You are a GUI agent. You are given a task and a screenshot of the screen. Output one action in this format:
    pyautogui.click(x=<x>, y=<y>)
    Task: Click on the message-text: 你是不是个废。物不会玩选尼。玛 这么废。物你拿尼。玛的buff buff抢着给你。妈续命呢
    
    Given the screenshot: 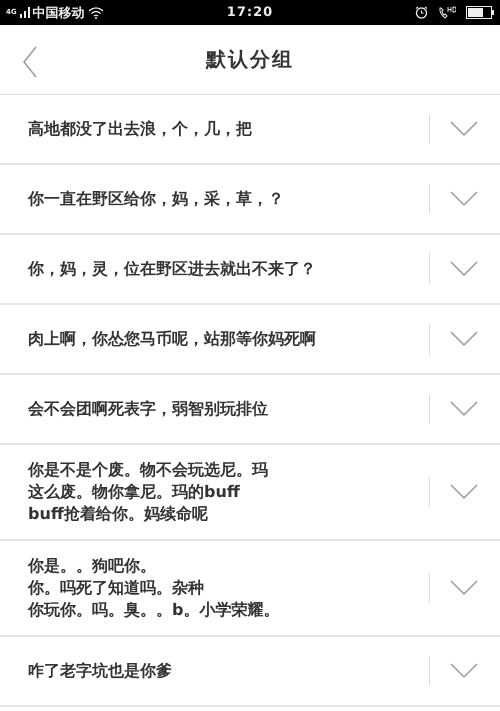 What is the action you would take?
    pyautogui.click(x=147, y=492)
    